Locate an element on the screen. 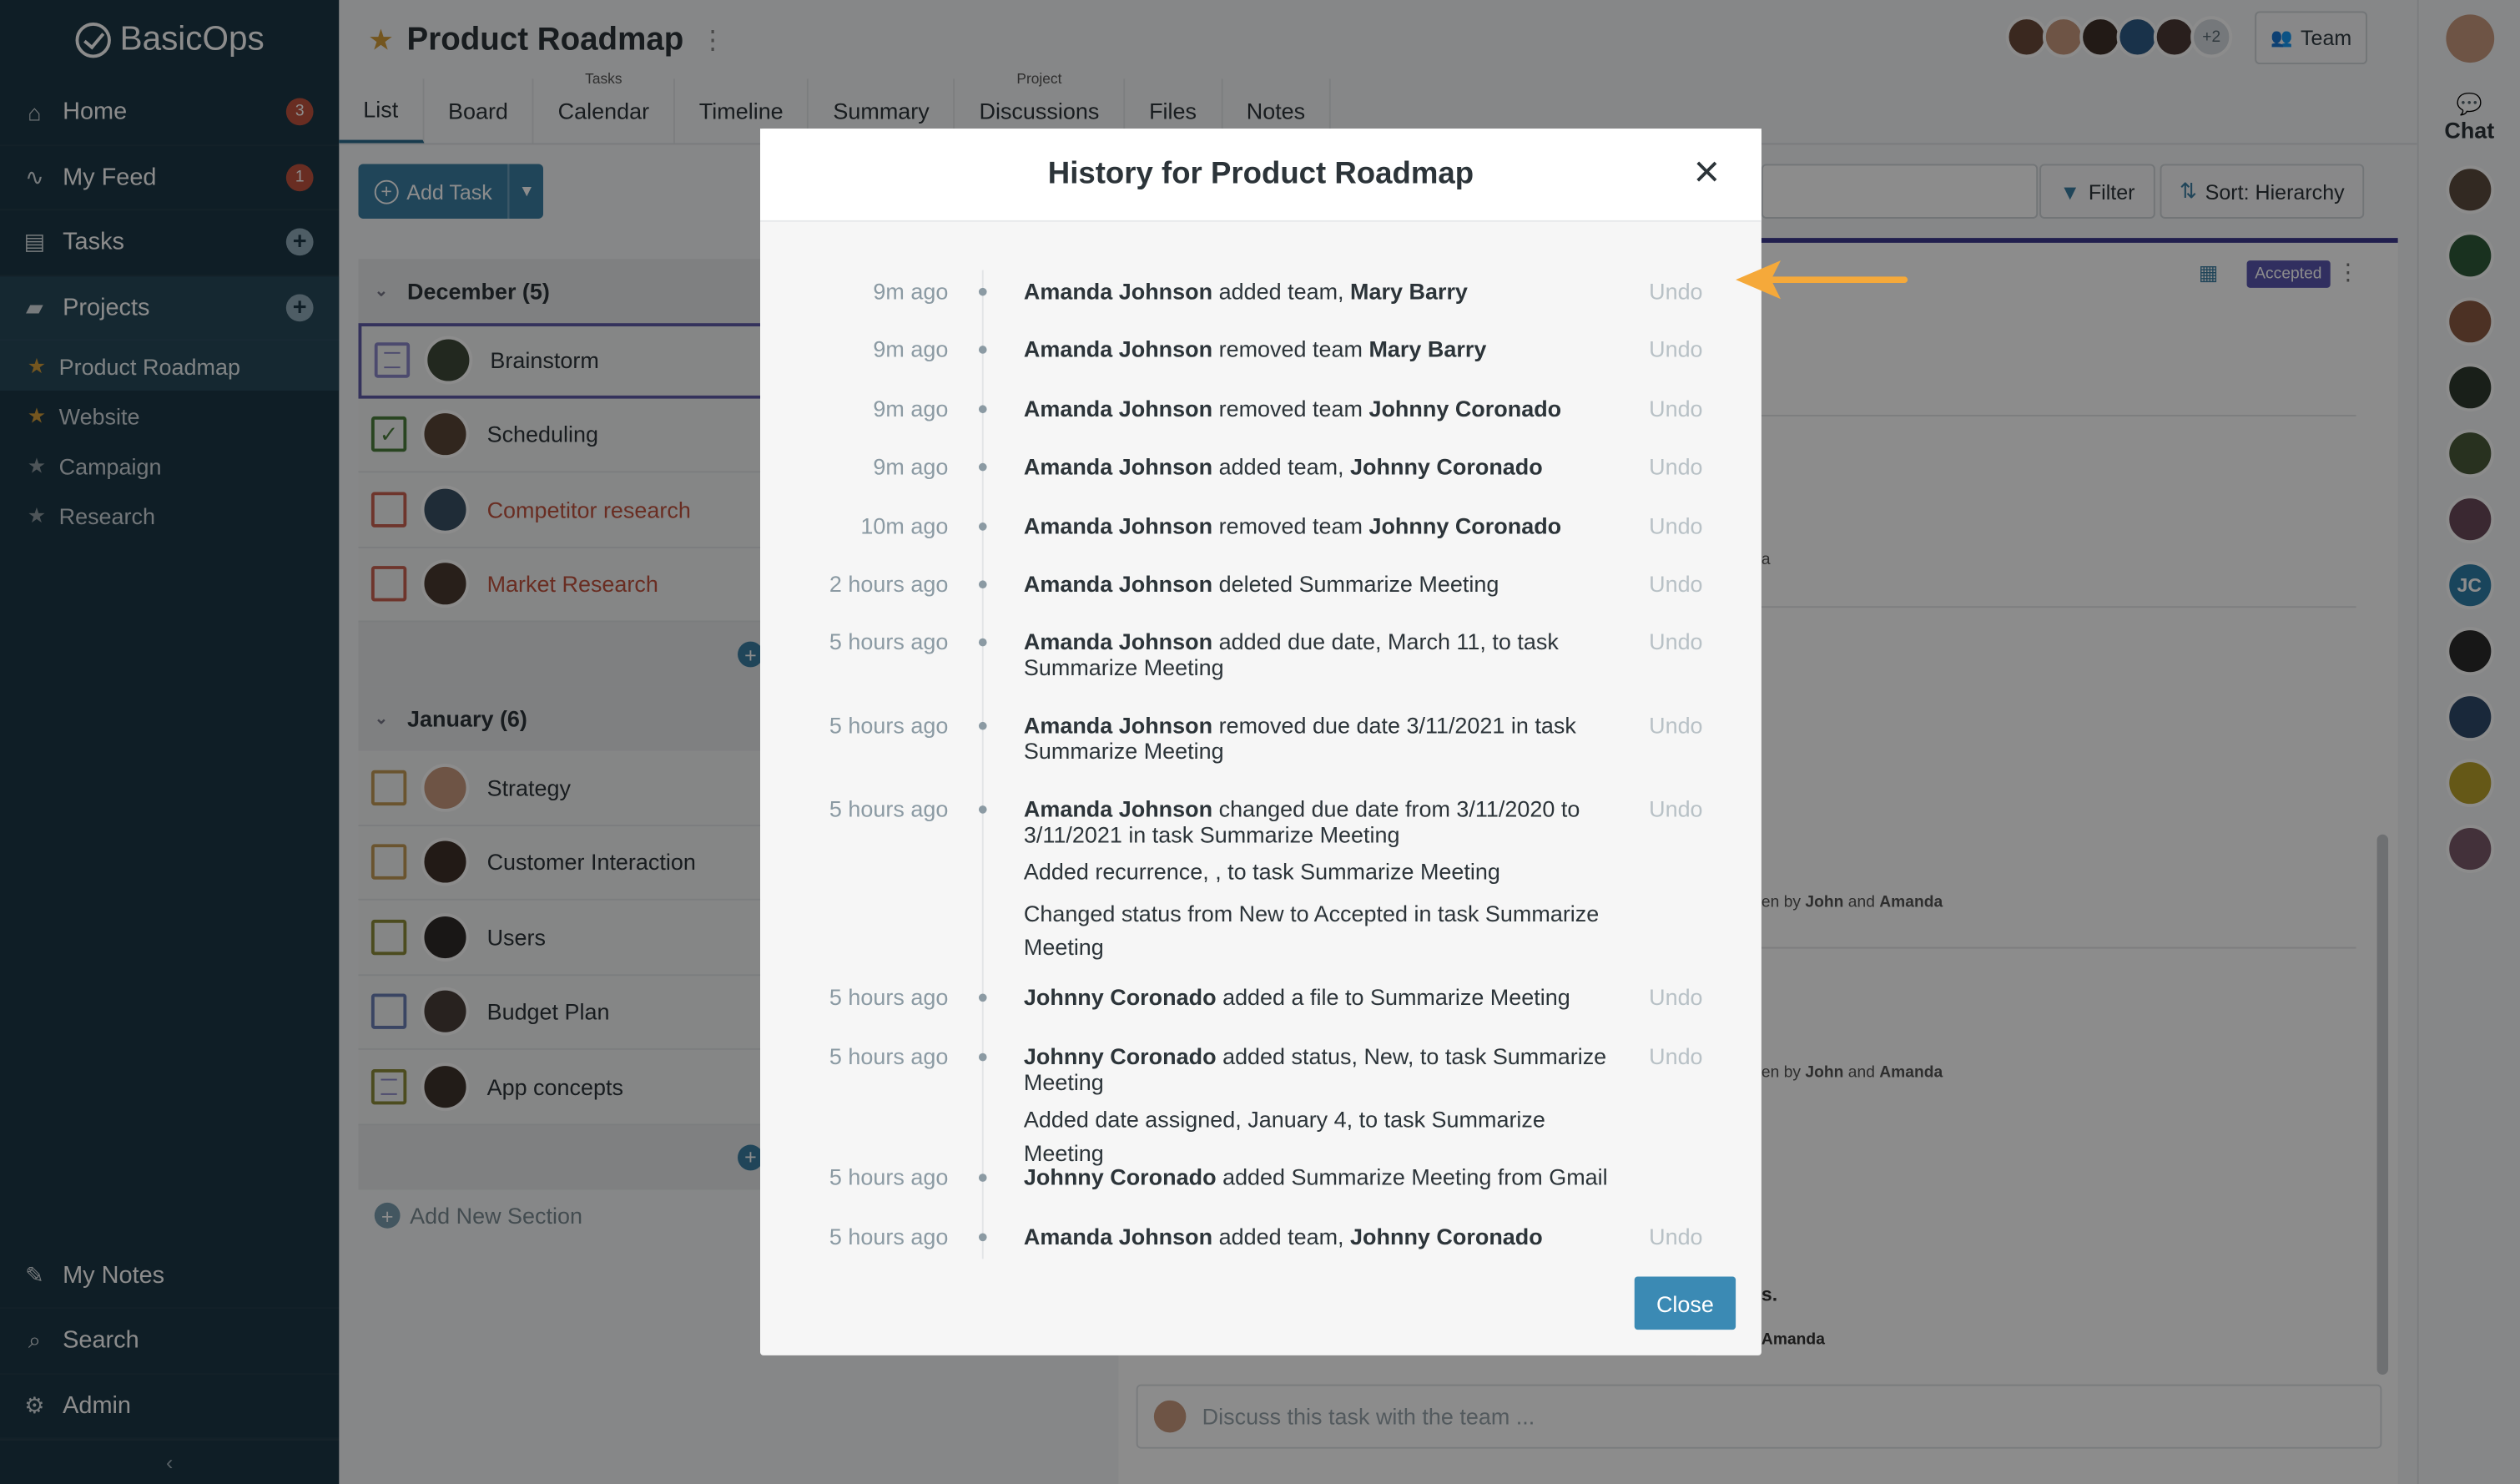 The width and height of the screenshot is (2520, 1484). entry-action: added a file to Summarize Meeting is located at coordinates (1393, 997).